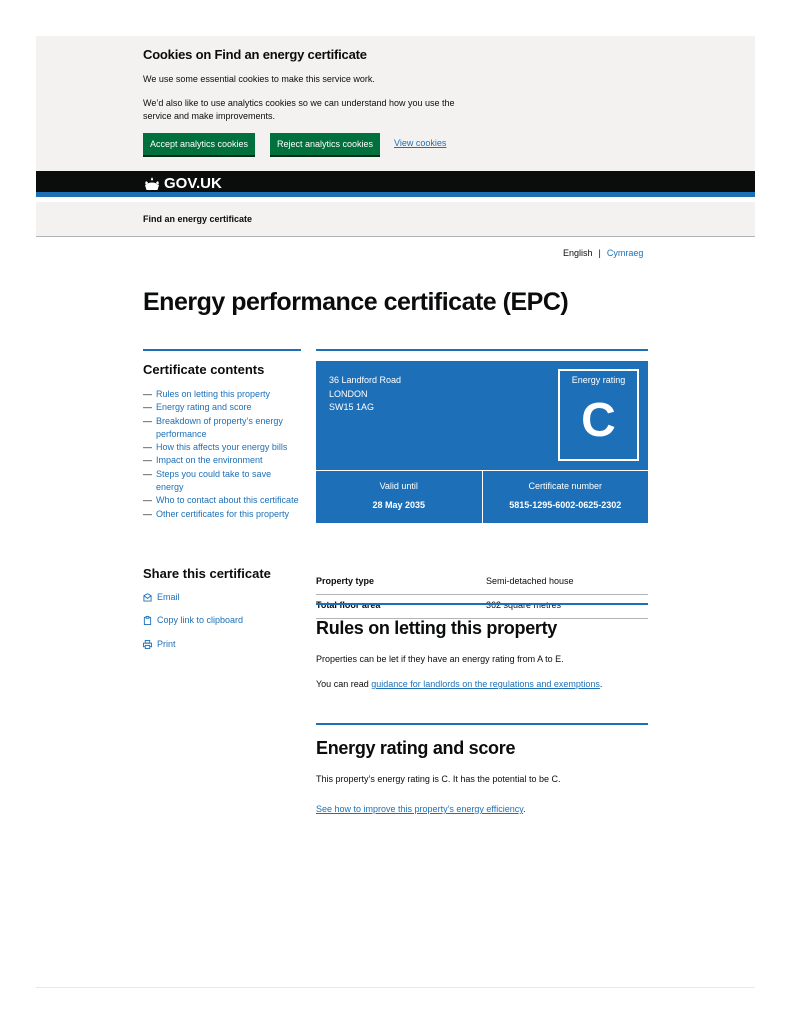  What do you see at coordinates (565, 486) in the screenshot?
I see `certificate-number-label: Certificate number` at bounding box center [565, 486].